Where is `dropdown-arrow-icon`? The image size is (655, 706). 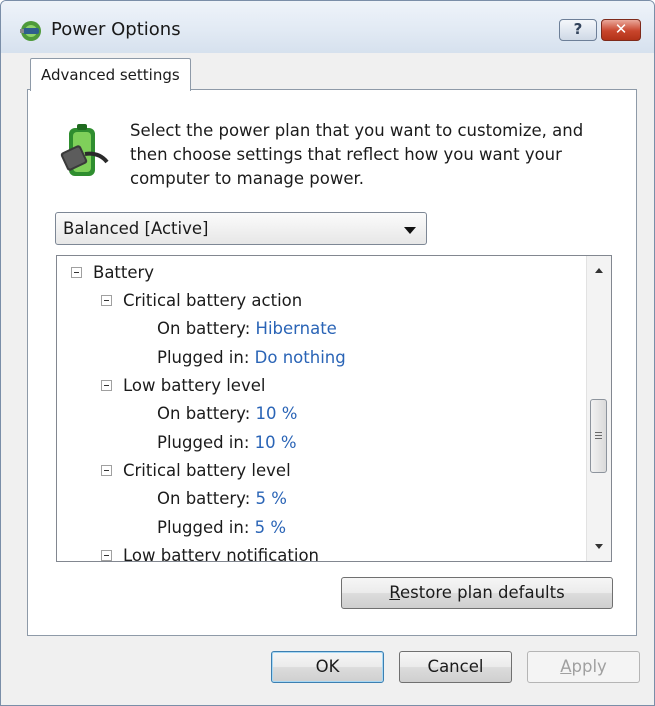 dropdown-arrow-icon is located at coordinates (410, 230).